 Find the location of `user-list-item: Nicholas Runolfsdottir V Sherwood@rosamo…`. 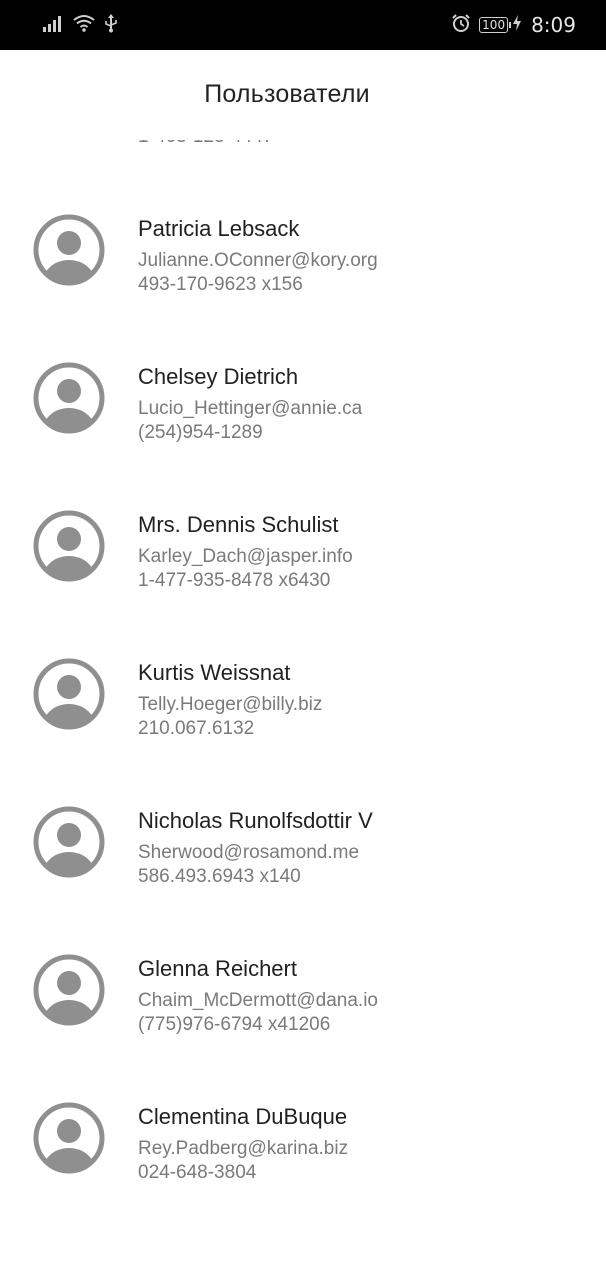

user-list-item: Nicholas Runolfsdottir V Sherwood@rosamo… is located at coordinates (303, 834).